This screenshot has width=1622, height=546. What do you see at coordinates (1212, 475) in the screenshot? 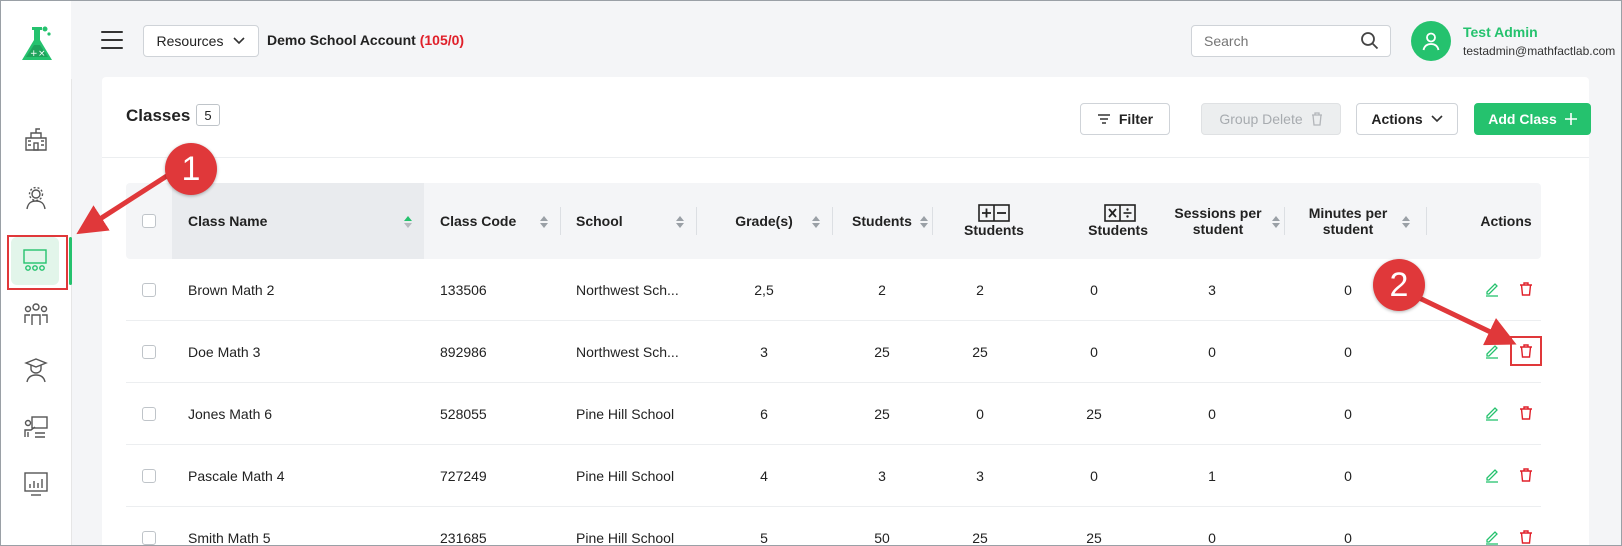
I see `cell-sessions: 1` at bounding box center [1212, 475].